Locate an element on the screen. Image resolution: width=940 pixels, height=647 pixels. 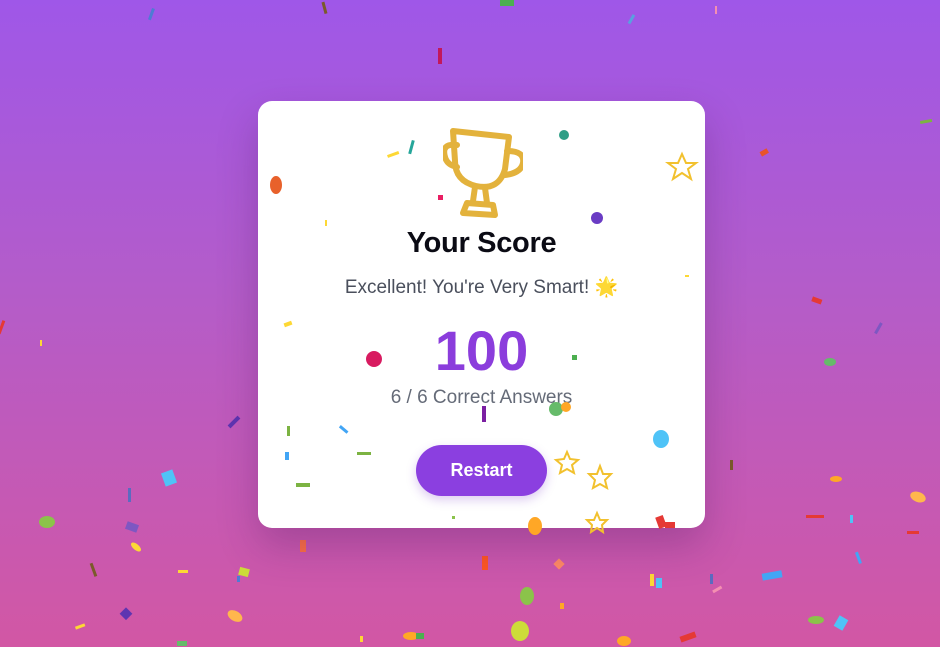
star-emoji-icon: 🌟 is located at coordinates (606, 287).